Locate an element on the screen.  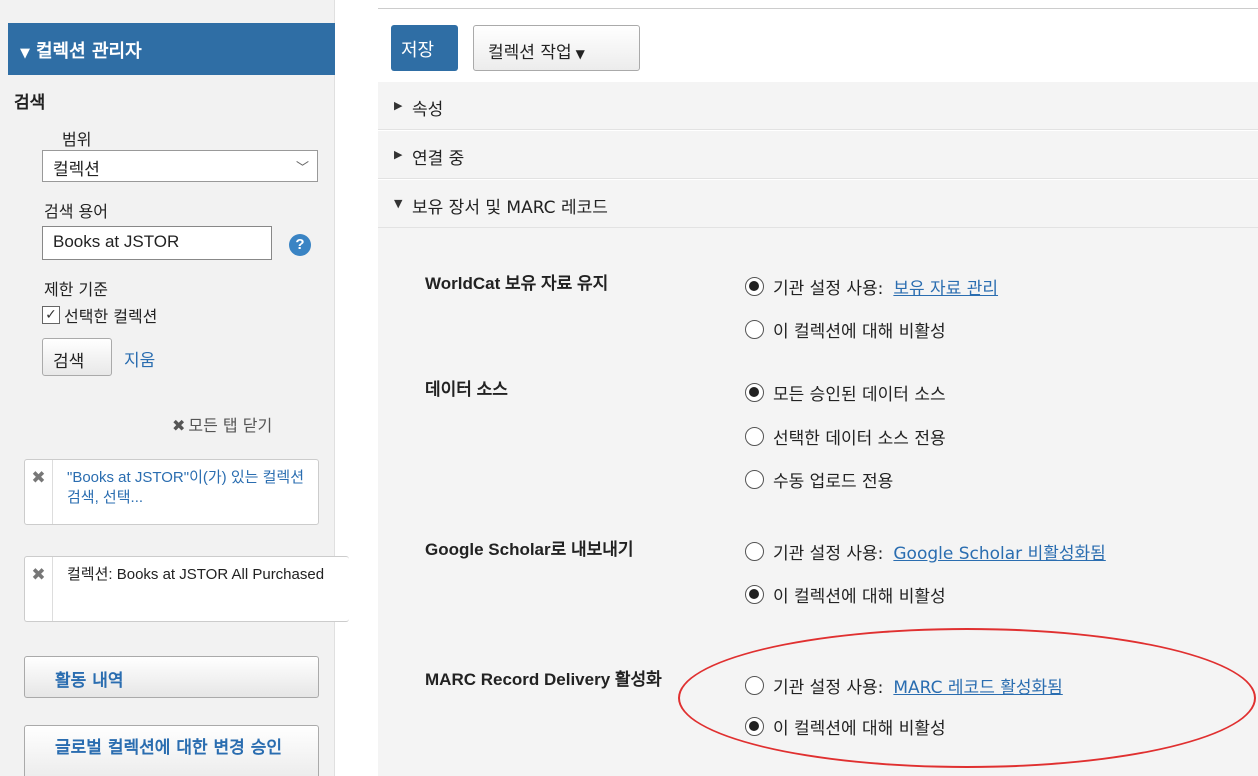
section-properties: ▶ 속성 is located at coordinates (818, 106).